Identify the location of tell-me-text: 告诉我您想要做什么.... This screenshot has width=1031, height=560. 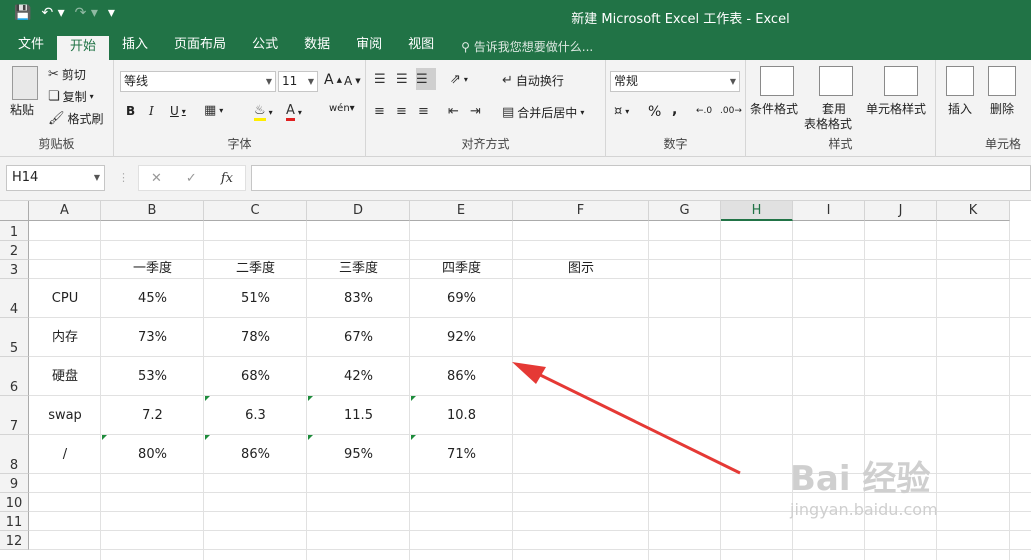
(533, 46).